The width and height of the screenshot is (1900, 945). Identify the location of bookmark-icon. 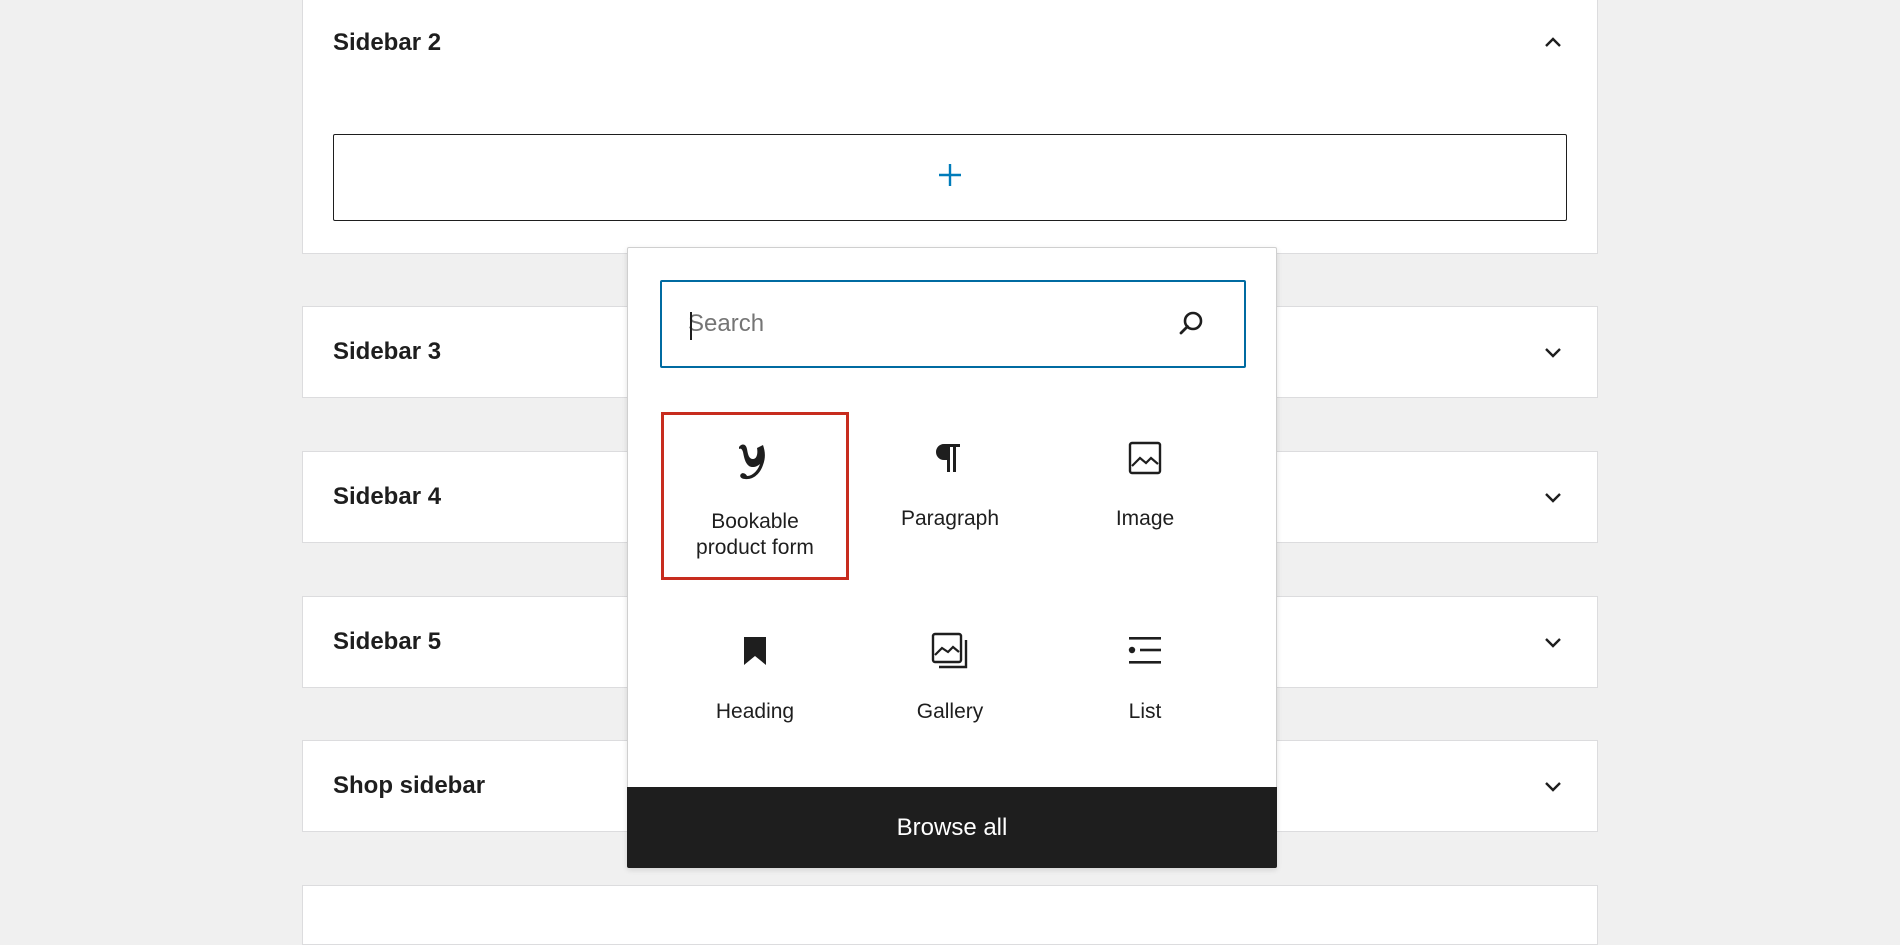
(755, 651).